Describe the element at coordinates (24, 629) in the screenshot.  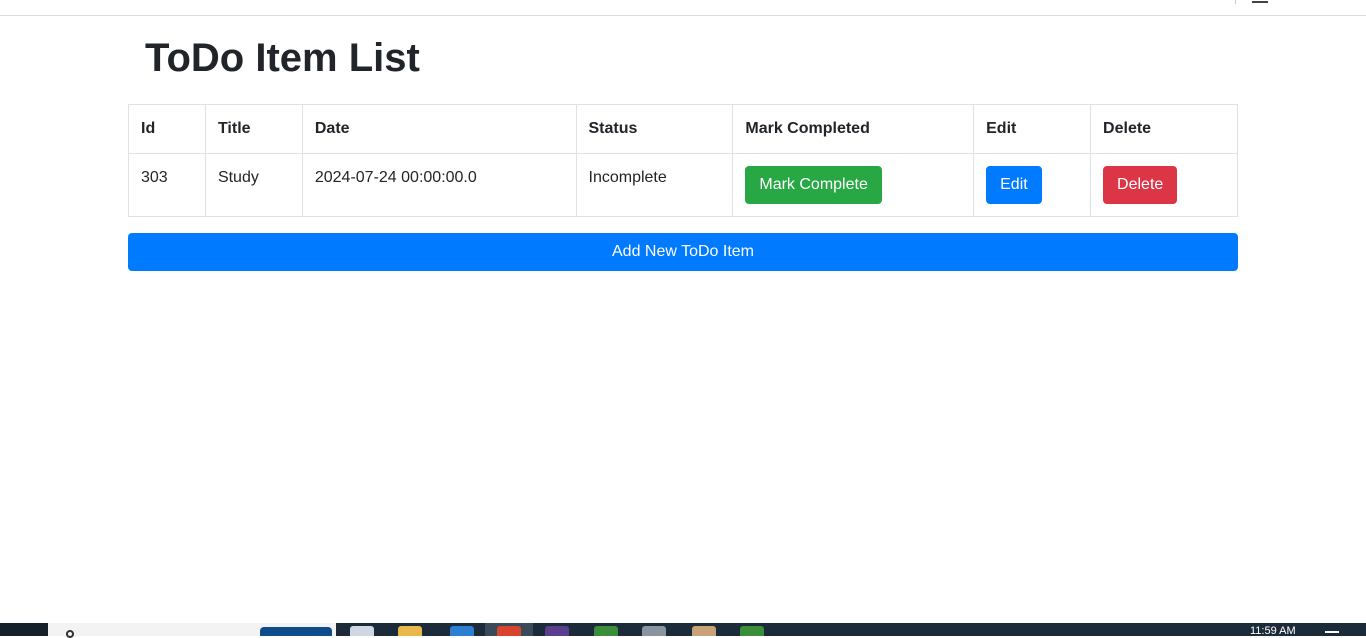
I see `start-button` at that location.